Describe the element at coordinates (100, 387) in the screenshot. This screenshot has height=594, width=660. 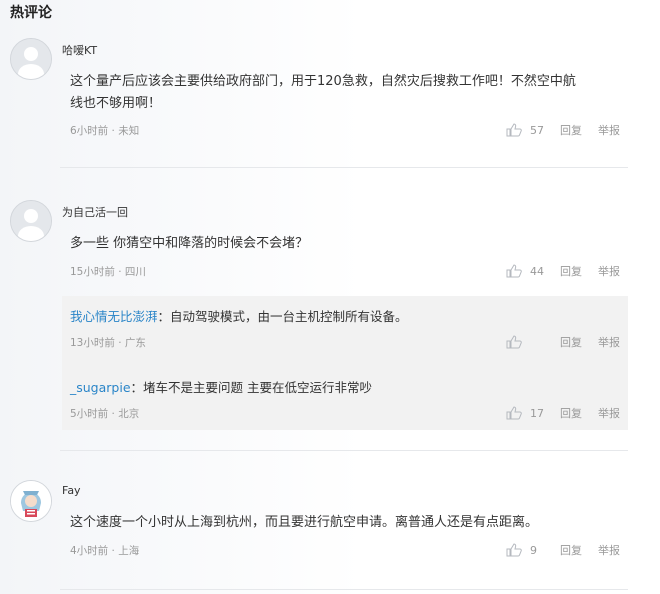
I see `reply-username: _sugarpie` at that location.